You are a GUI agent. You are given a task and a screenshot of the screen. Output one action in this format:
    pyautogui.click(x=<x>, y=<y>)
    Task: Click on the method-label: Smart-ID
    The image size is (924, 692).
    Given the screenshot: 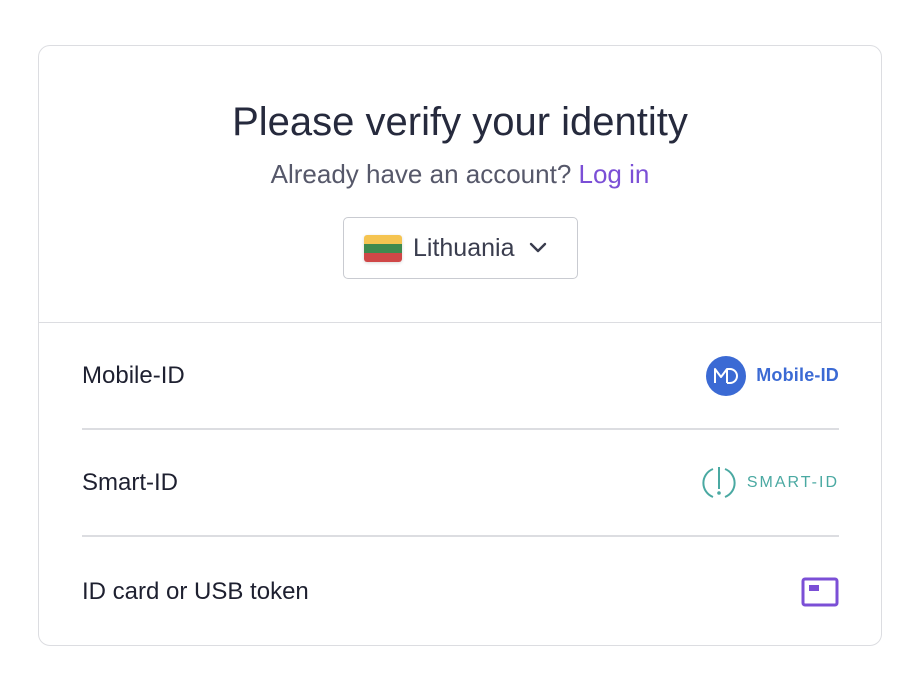 What is the action you would take?
    pyautogui.click(x=130, y=482)
    